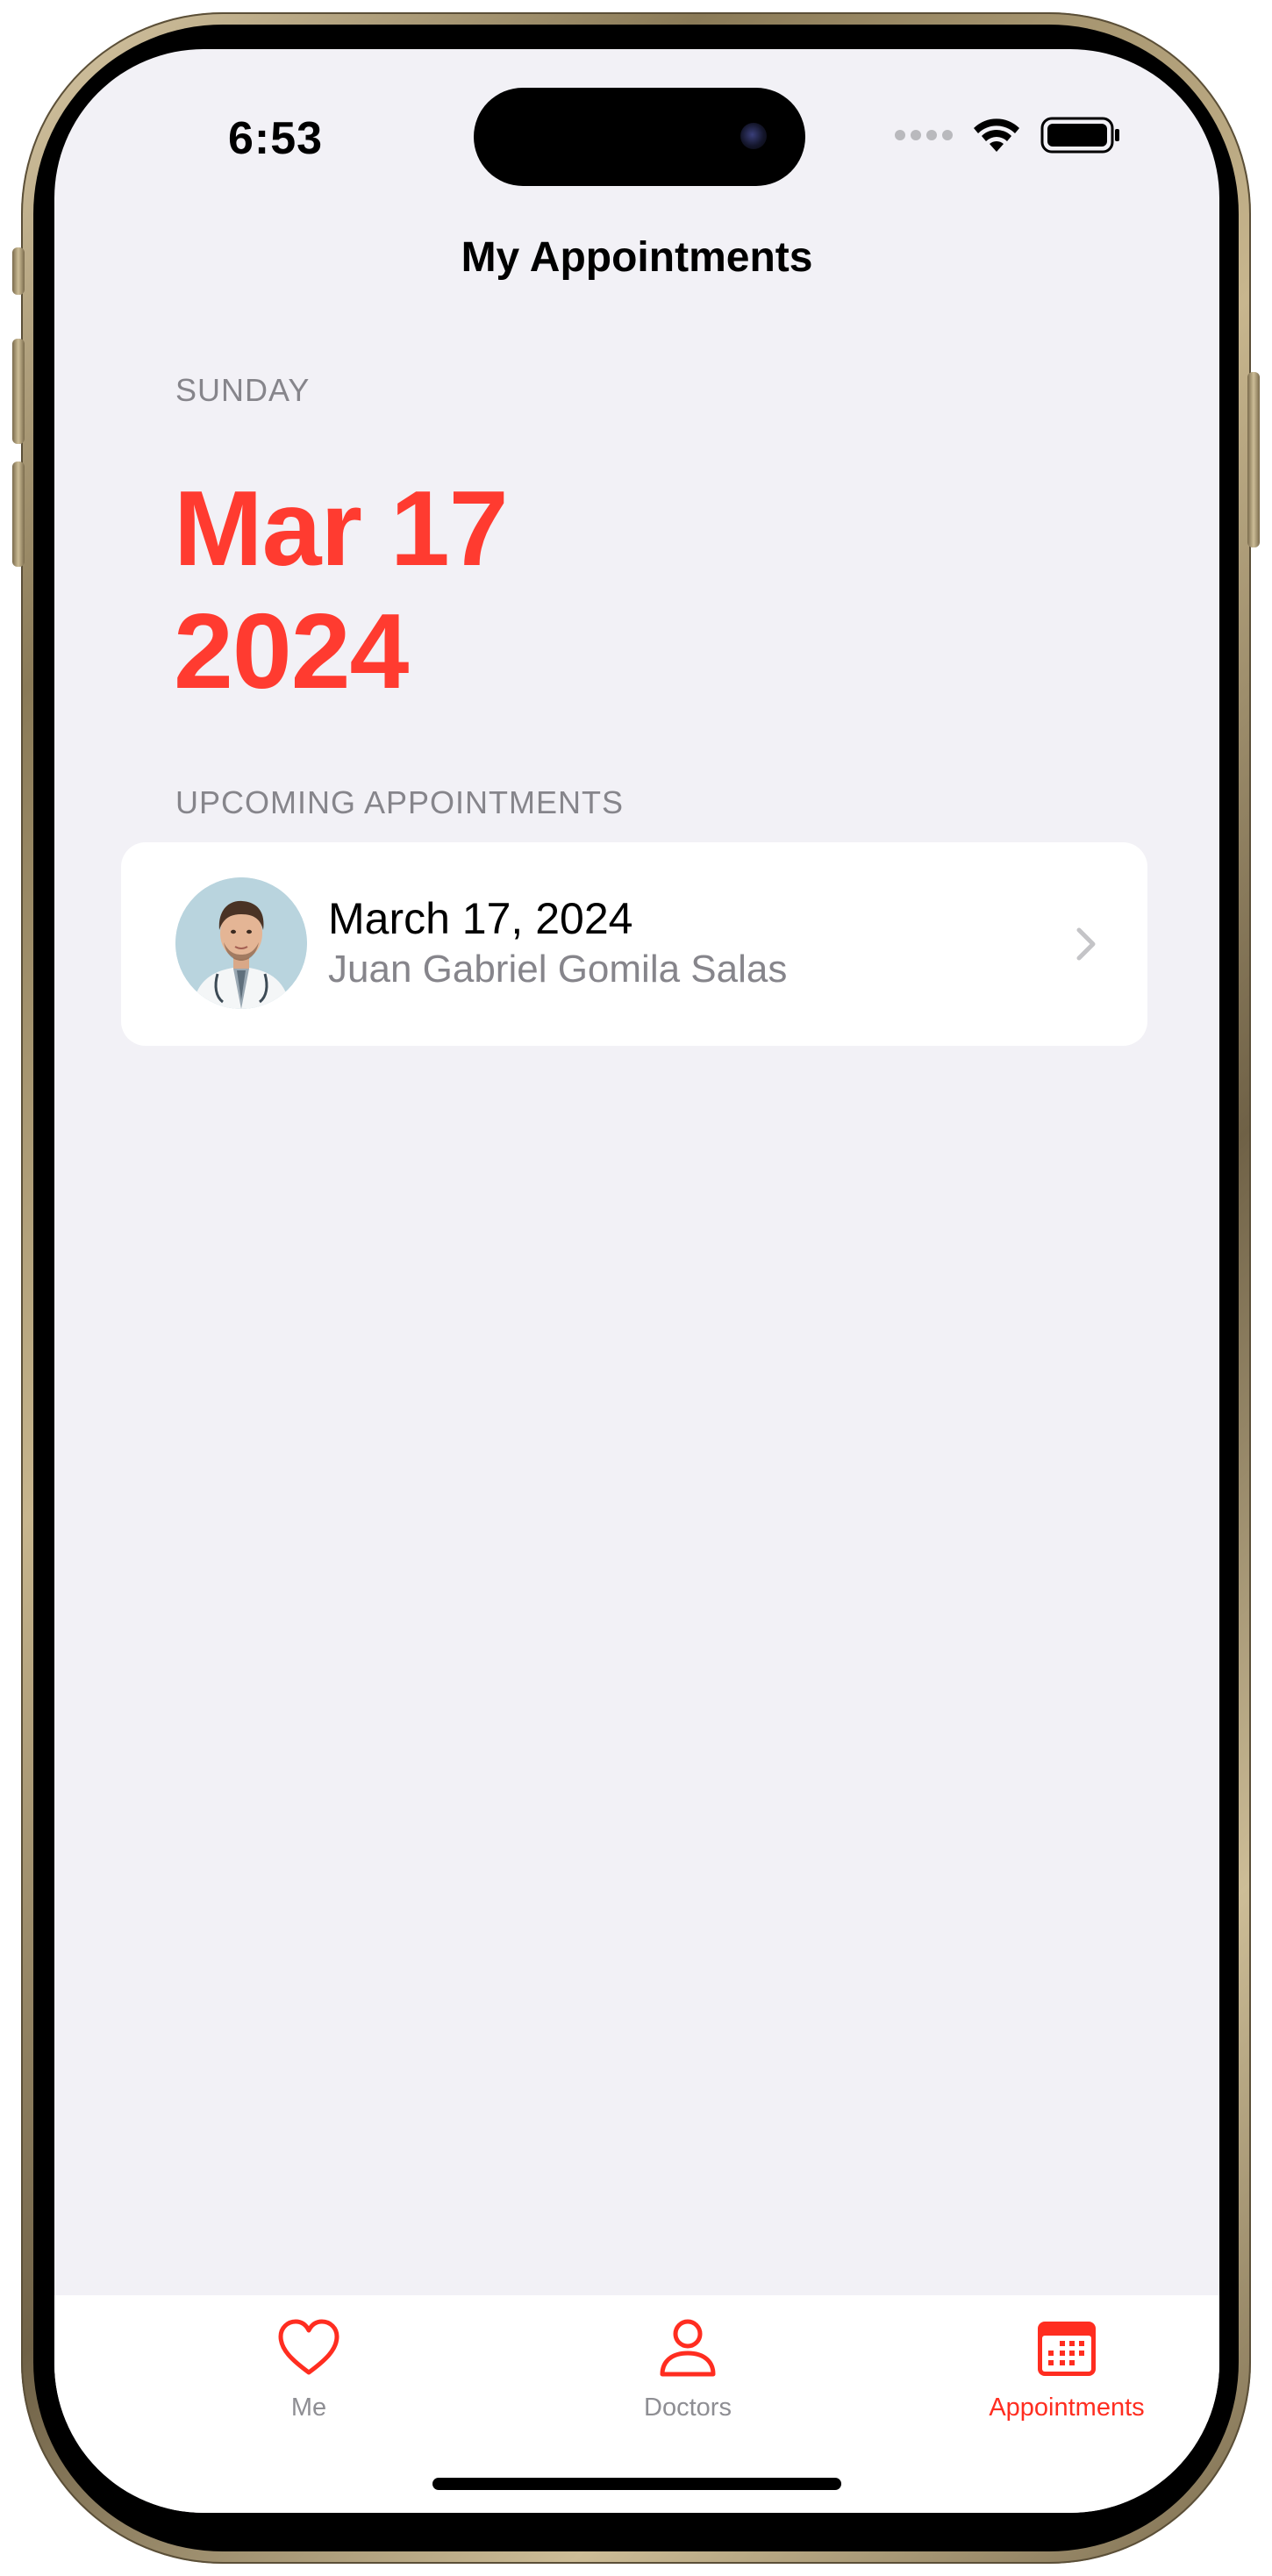 The image size is (1272, 2576). What do you see at coordinates (308, 2347) in the screenshot?
I see `heart-icon` at bounding box center [308, 2347].